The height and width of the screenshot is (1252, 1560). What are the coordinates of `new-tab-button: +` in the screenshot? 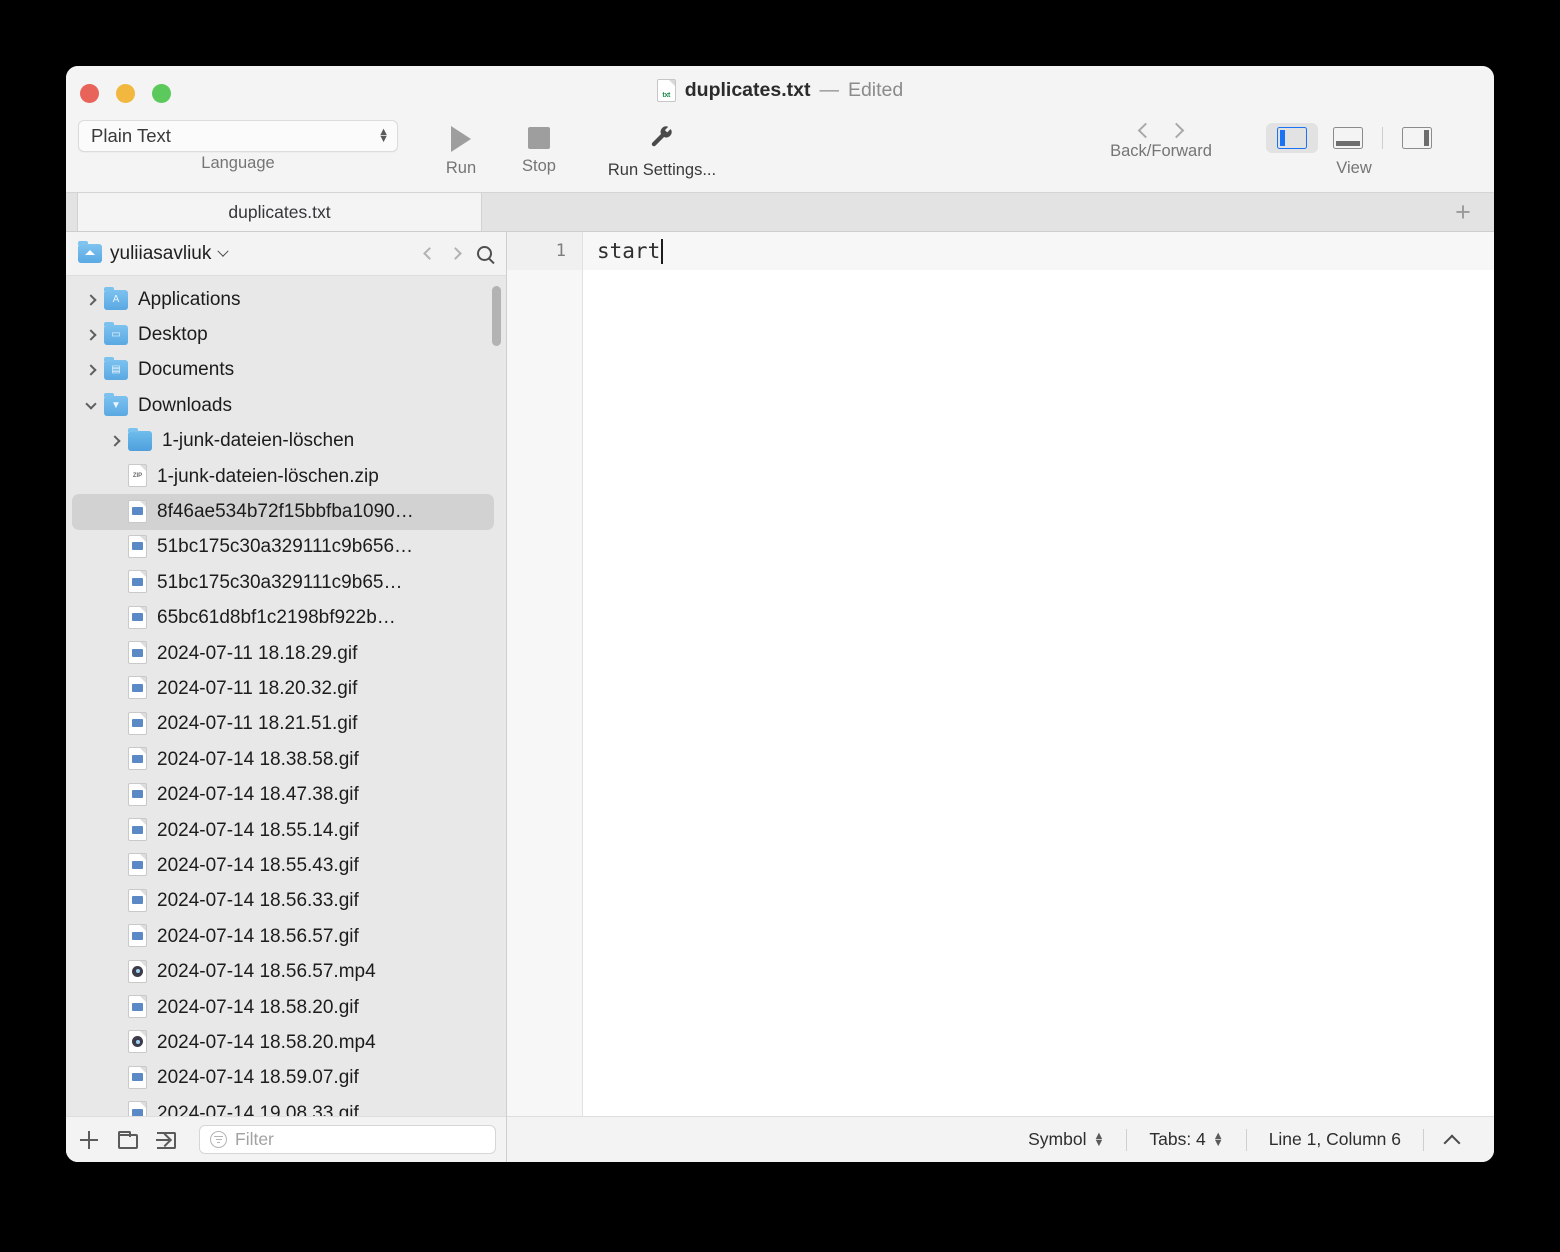 It's located at (1463, 212).